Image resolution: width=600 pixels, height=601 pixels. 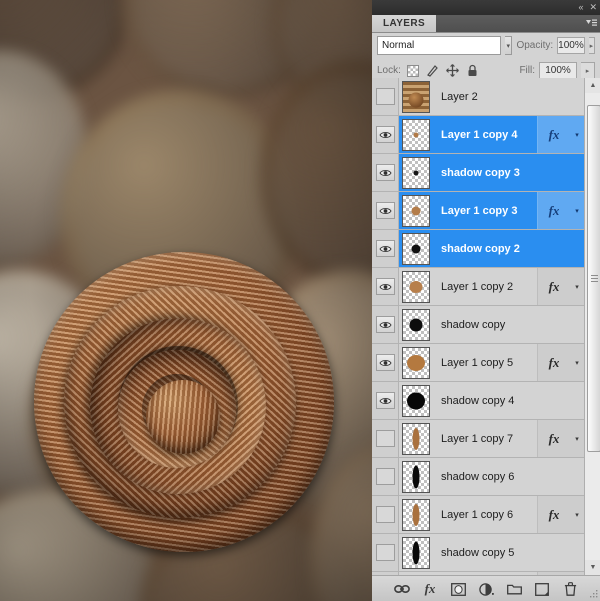 I want to click on eye-icon, so click(x=385, y=134).